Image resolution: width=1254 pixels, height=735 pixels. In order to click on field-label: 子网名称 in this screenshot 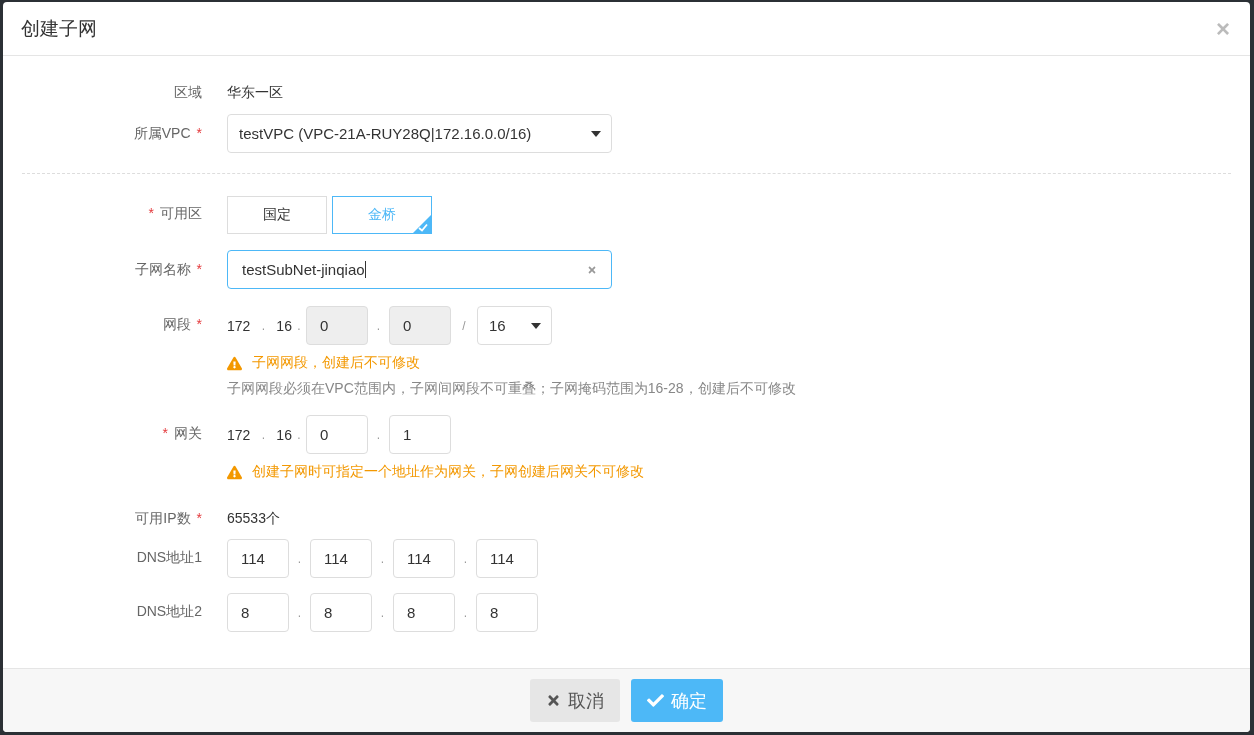, I will do `click(162, 269)`.